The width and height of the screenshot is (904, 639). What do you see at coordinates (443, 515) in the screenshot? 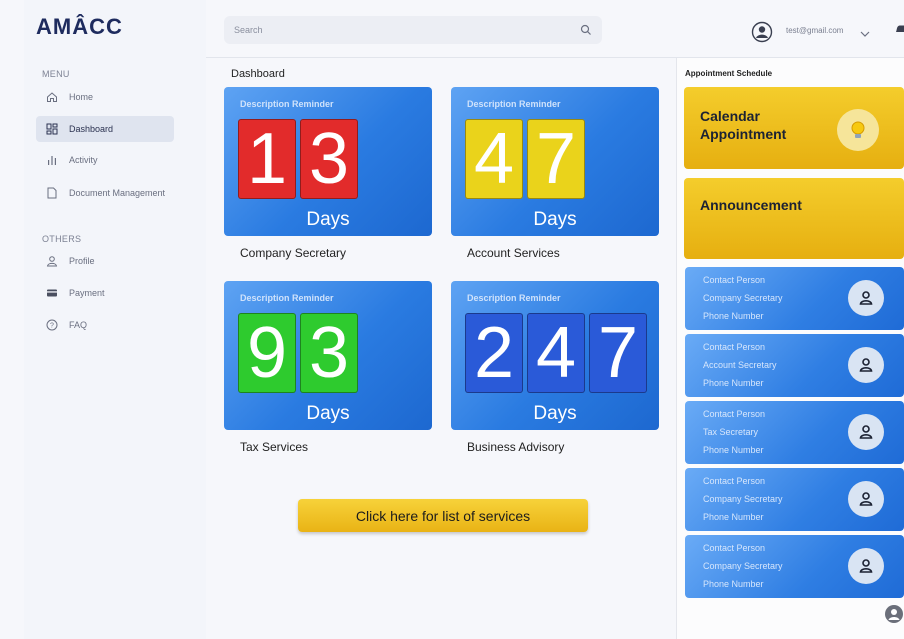
I see `list-of-services-button: Click here for list of services` at bounding box center [443, 515].